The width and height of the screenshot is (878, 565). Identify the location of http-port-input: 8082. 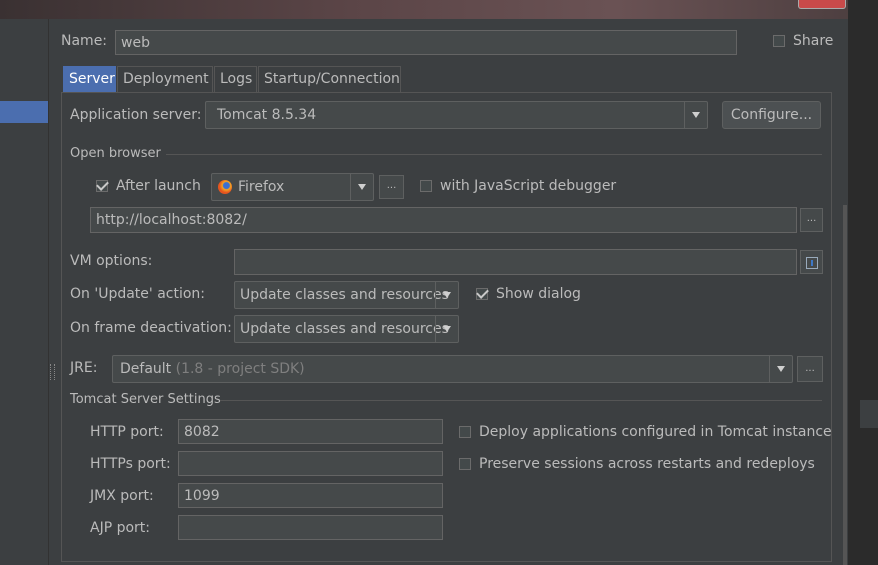
(310, 431).